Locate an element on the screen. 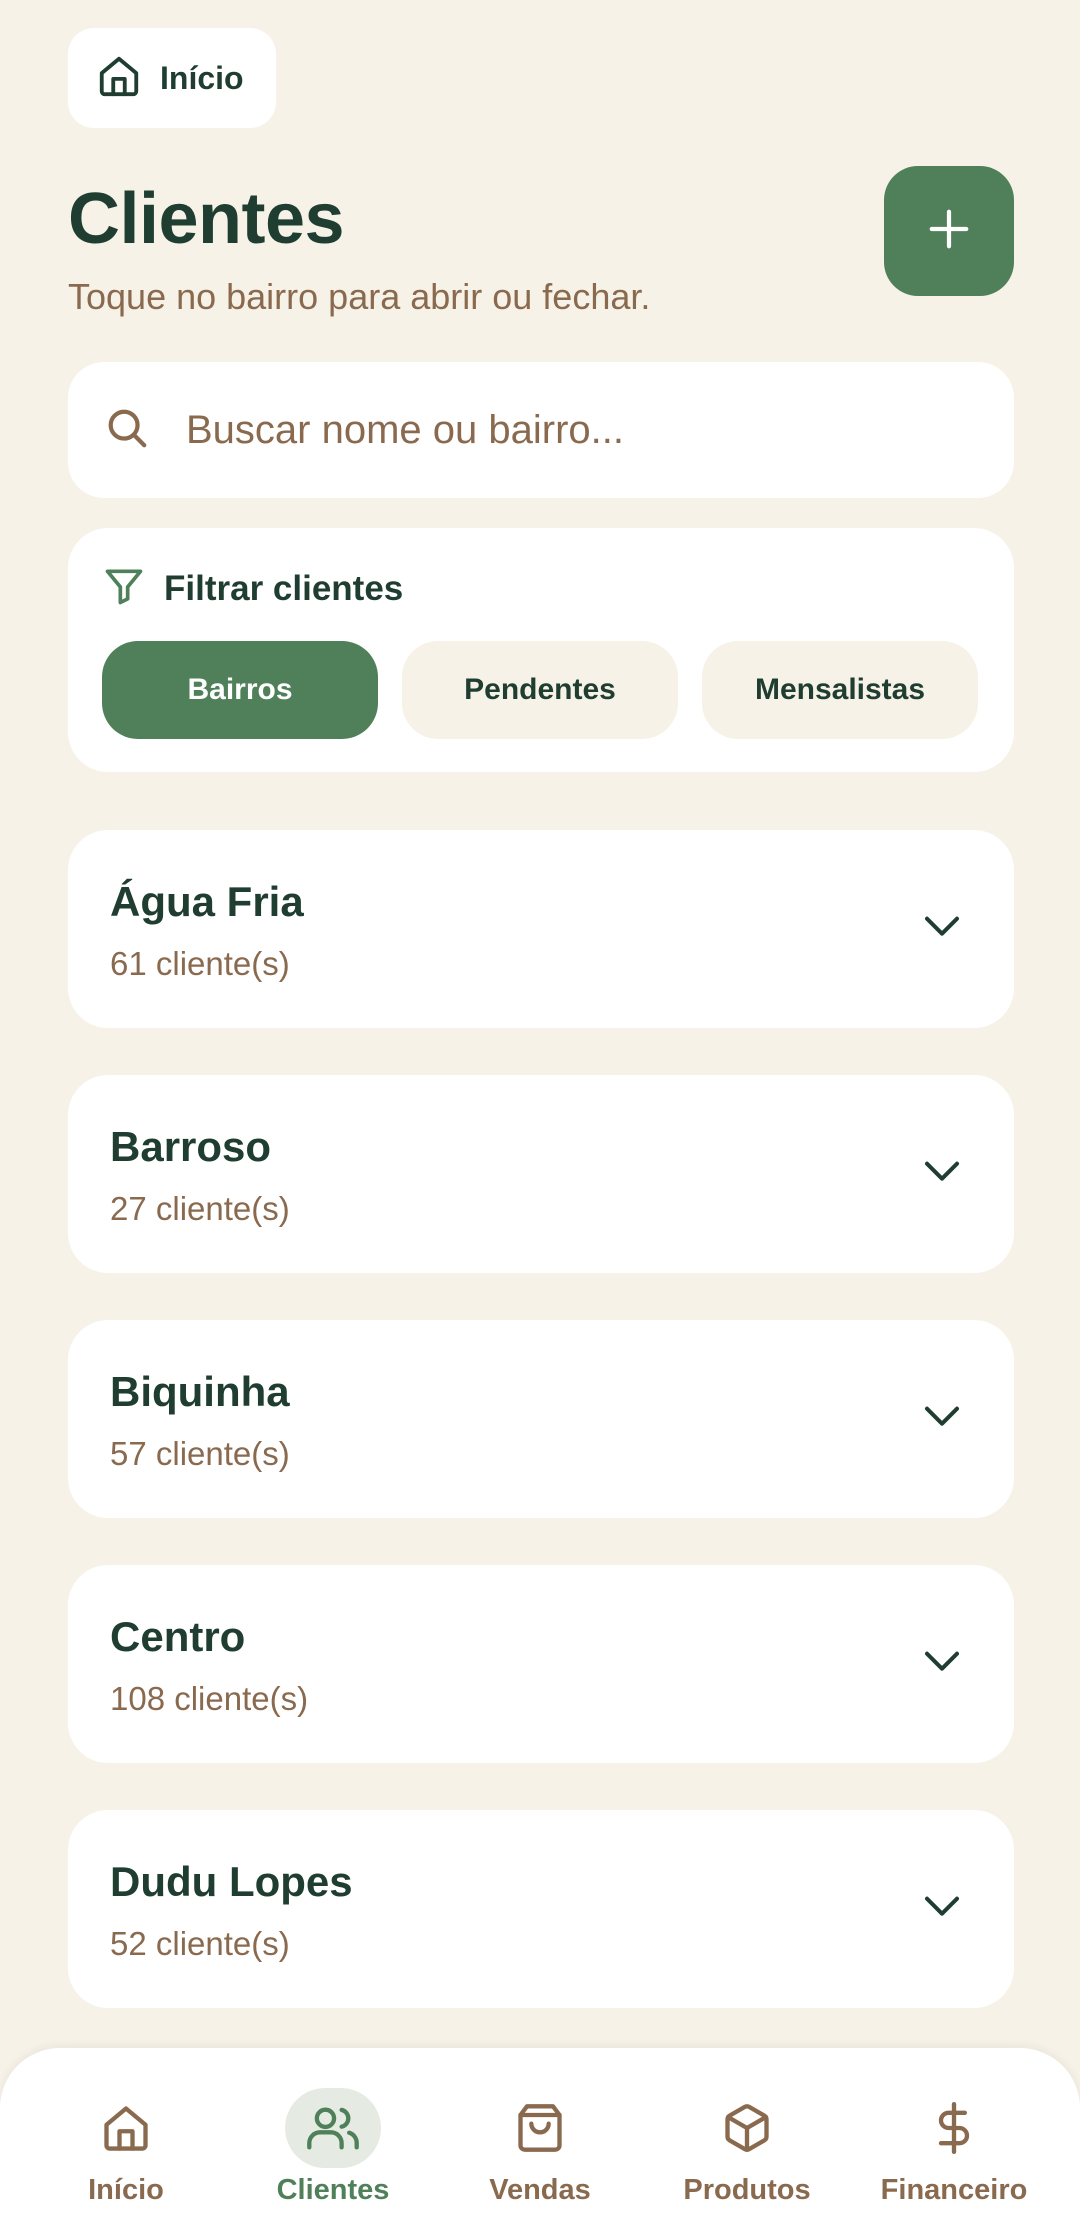 The width and height of the screenshot is (1080, 2219). add-client-button is located at coordinates (949, 231).